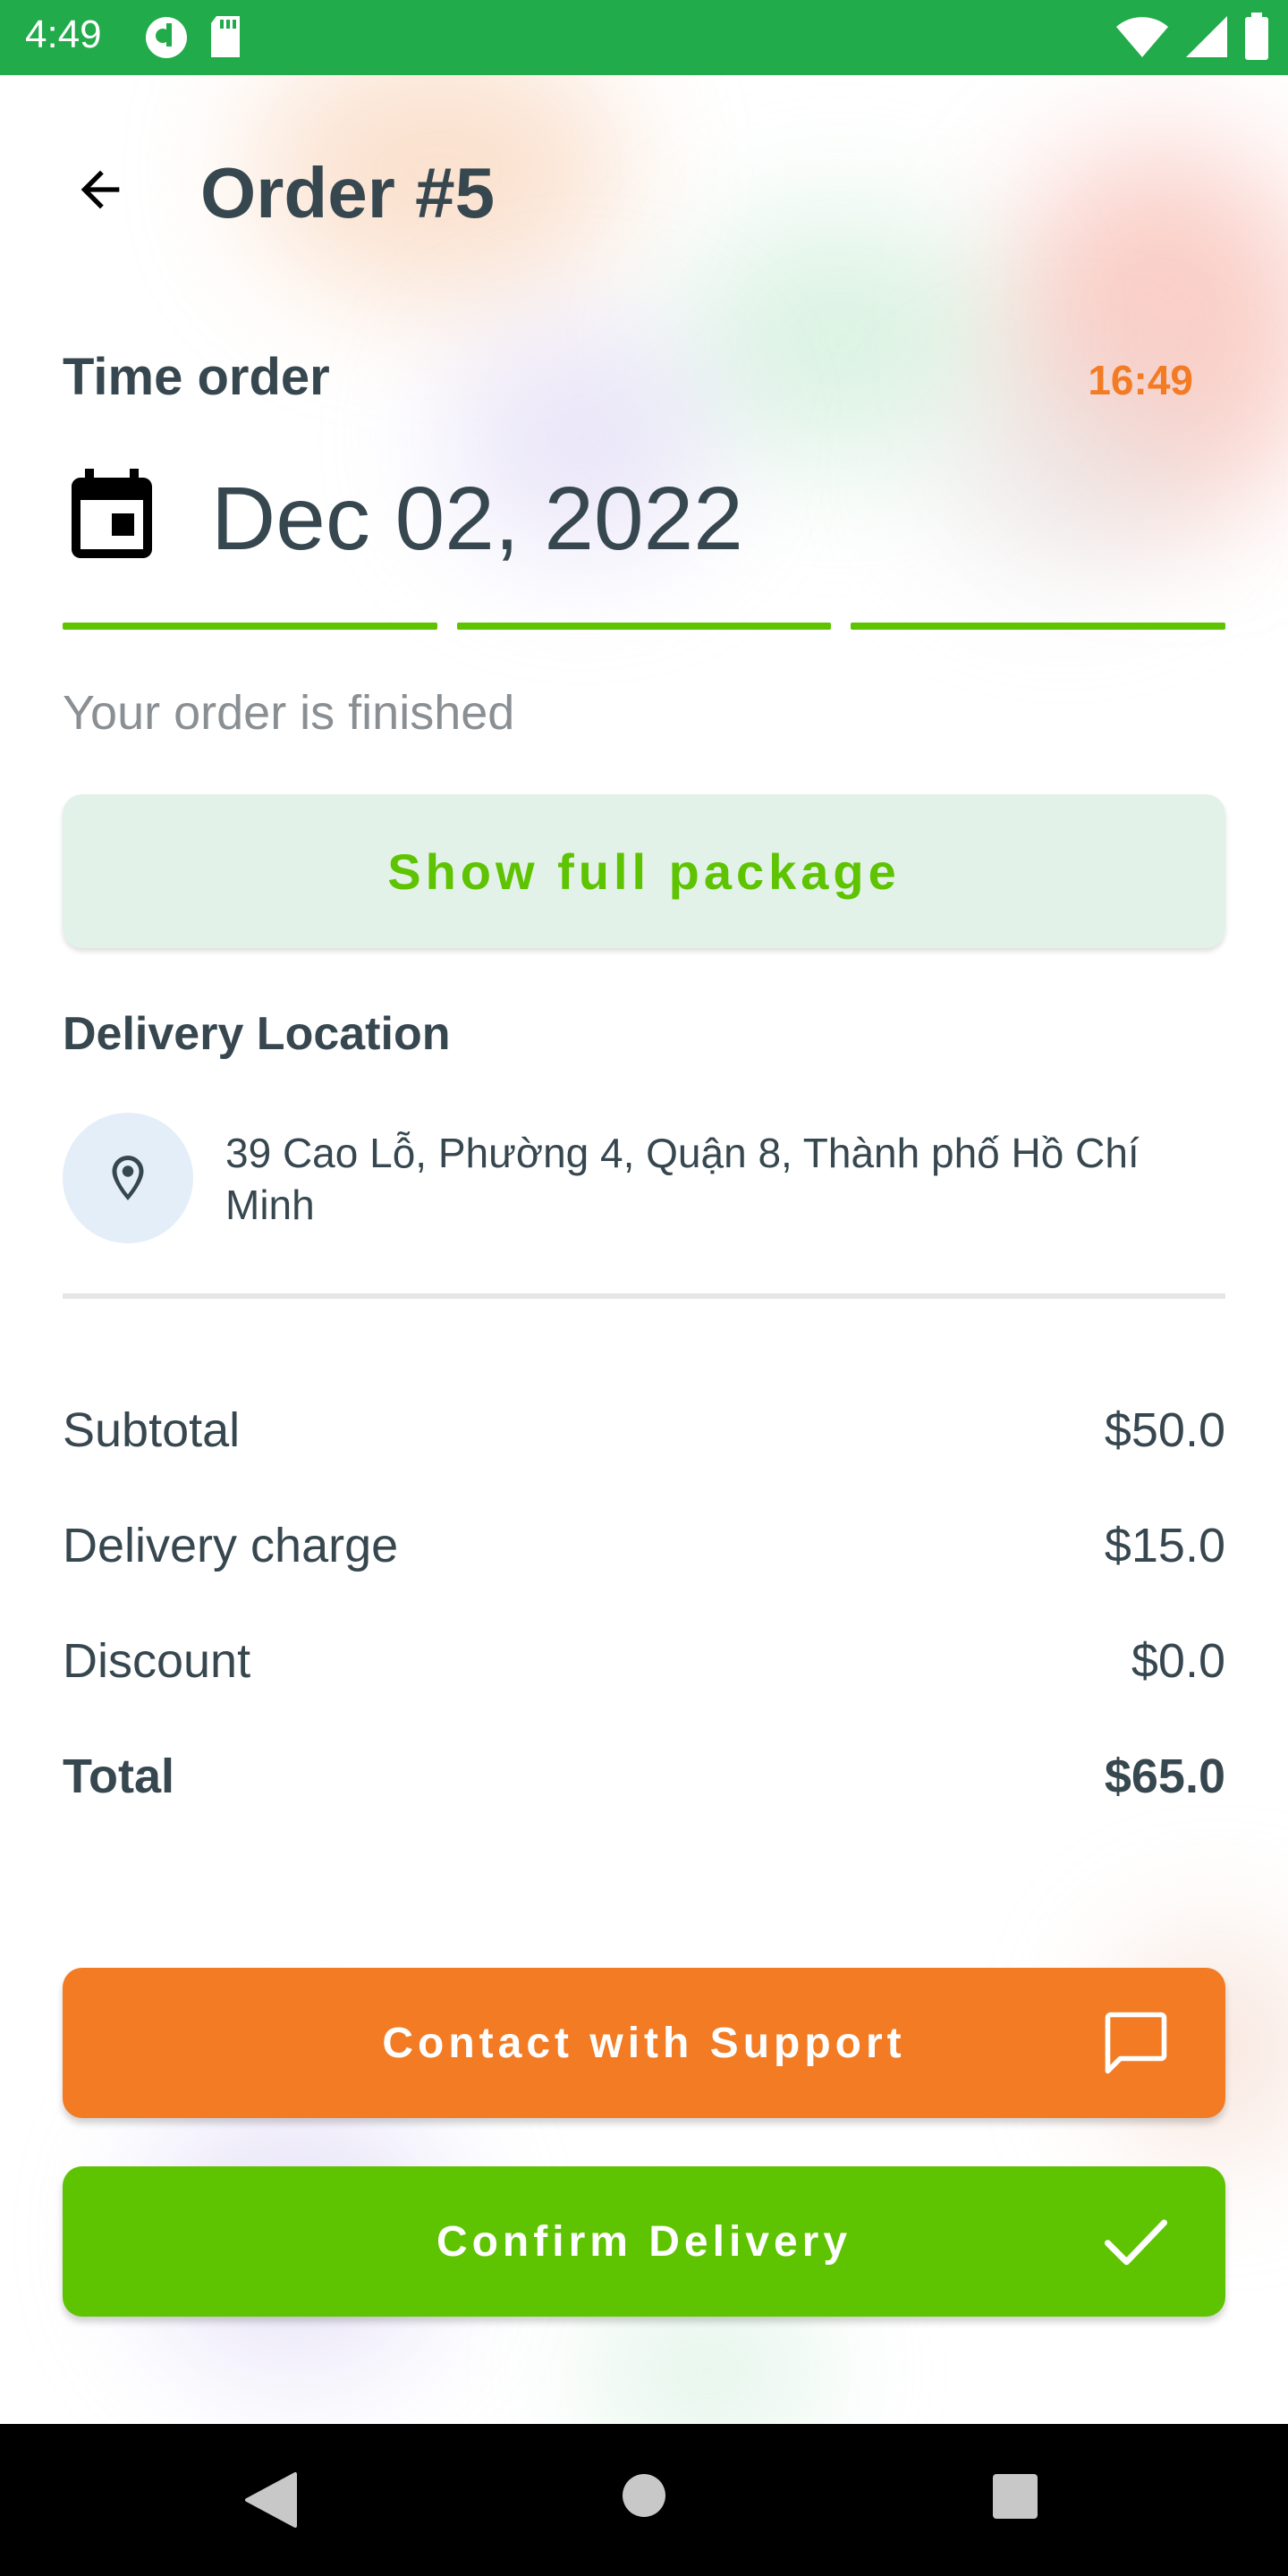  Describe the element at coordinates (1256, 36) in the screenshot. I see `battery-icon` at that location.